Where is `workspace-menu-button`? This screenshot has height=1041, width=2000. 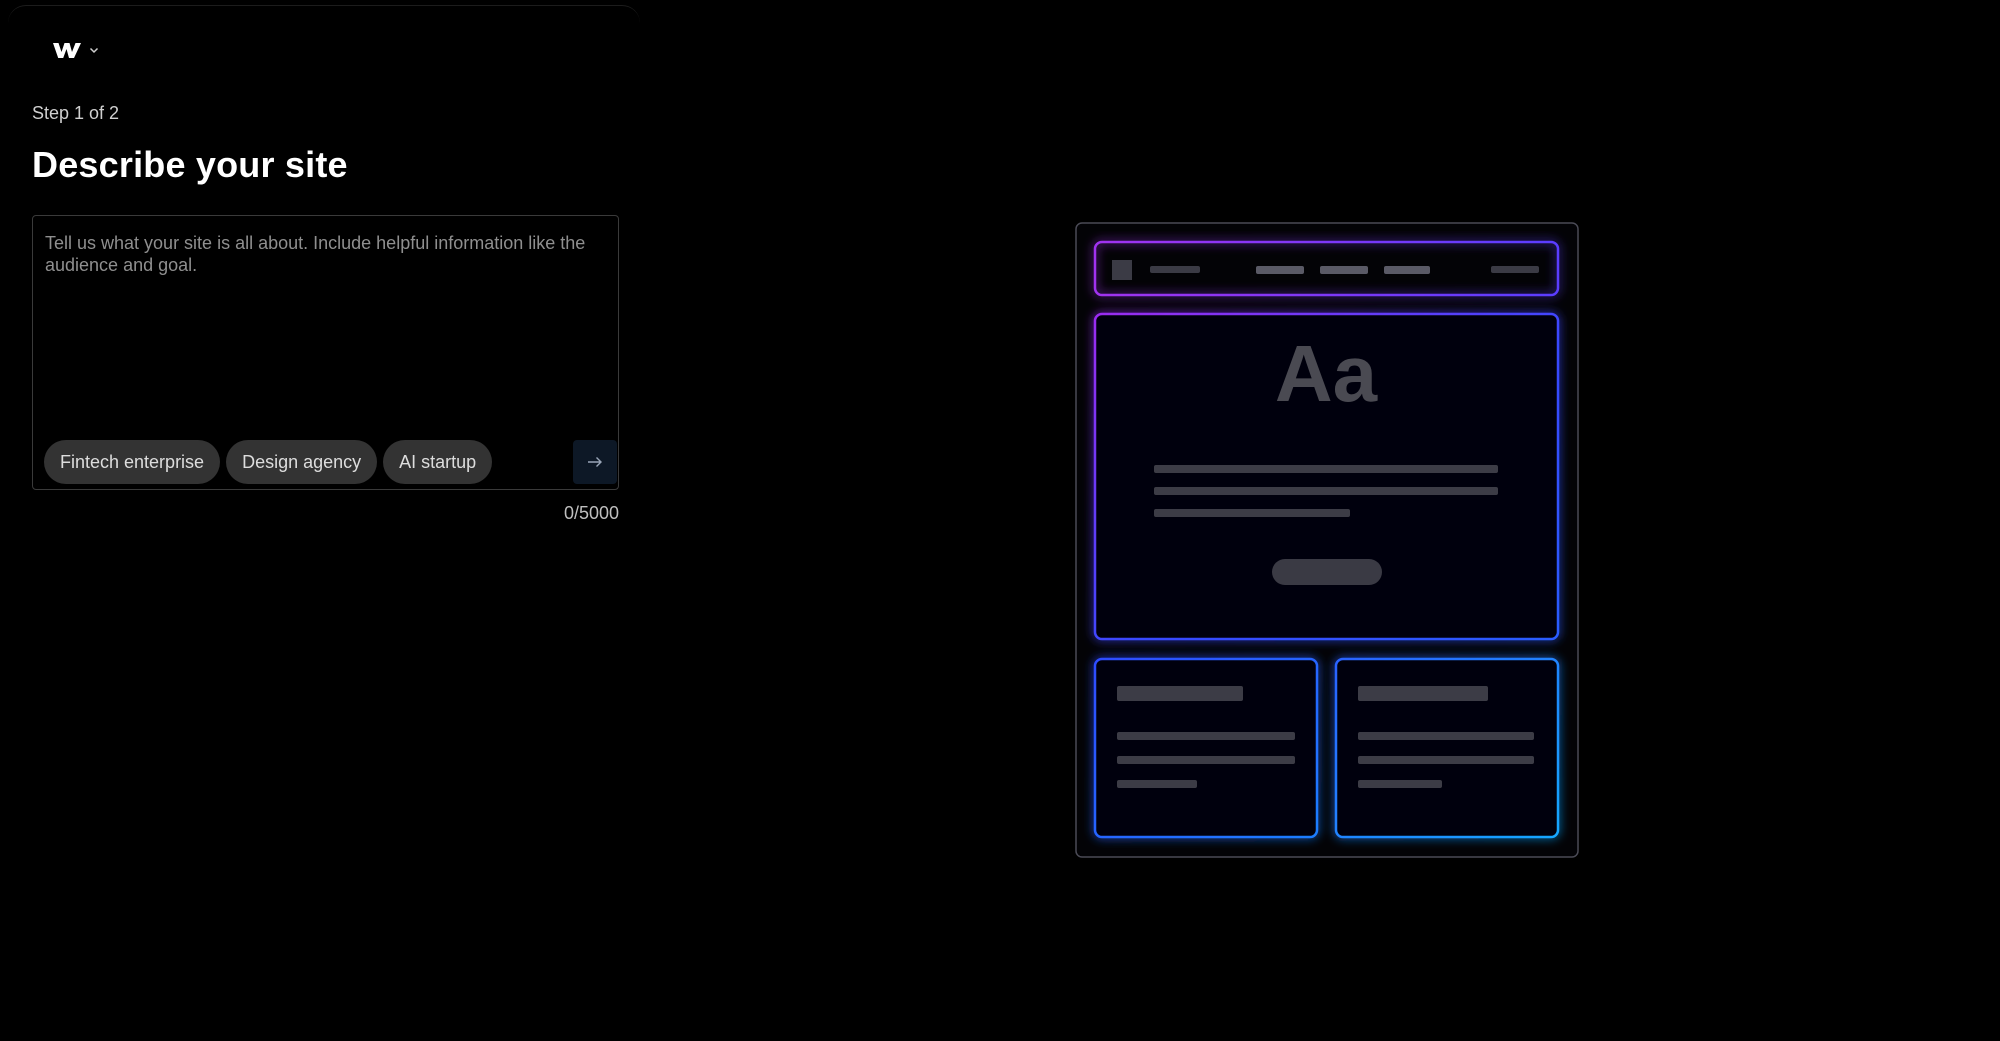
workspace-menu-button is located at coordinates (76, 50).